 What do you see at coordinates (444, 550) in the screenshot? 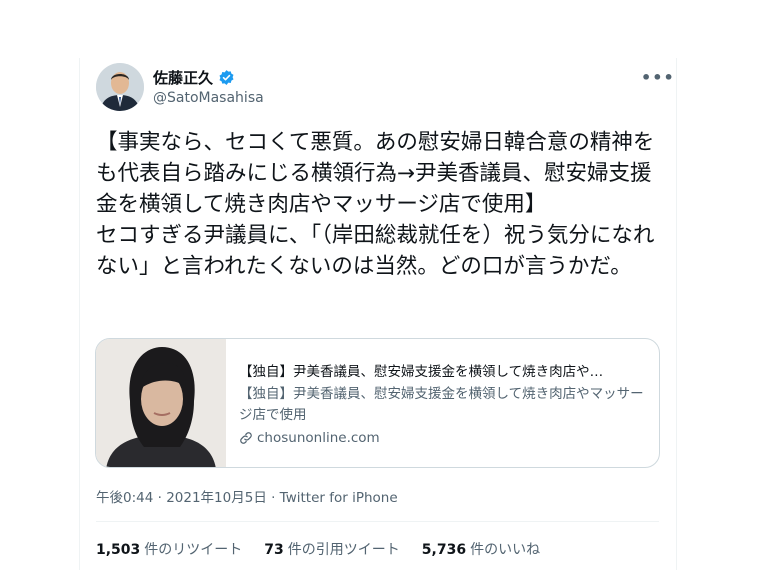
I see `like-count: 5,736` at bounding box center [444, 550].